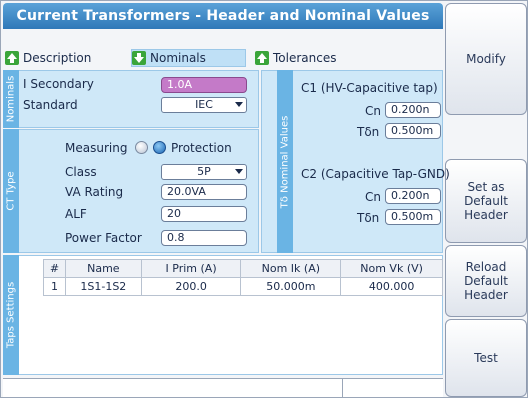  I want to click on standard-select: IEC, so click(204, 105).